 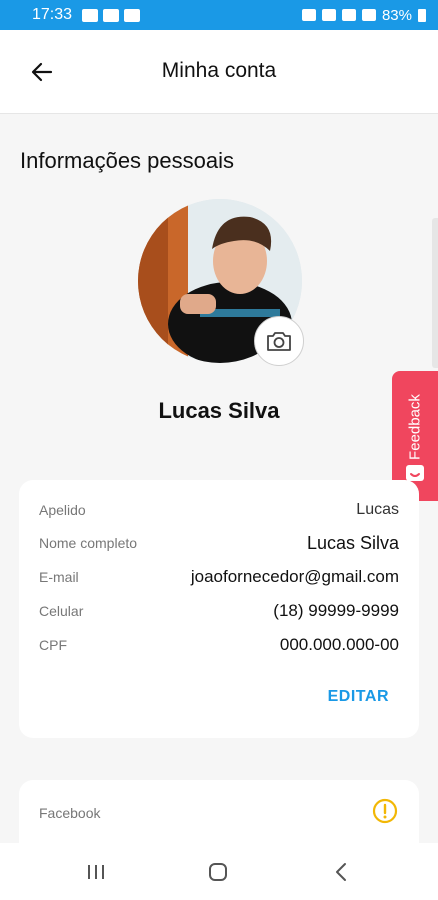 I want to click on status-time: 17:33, so click(x=52, y=14).